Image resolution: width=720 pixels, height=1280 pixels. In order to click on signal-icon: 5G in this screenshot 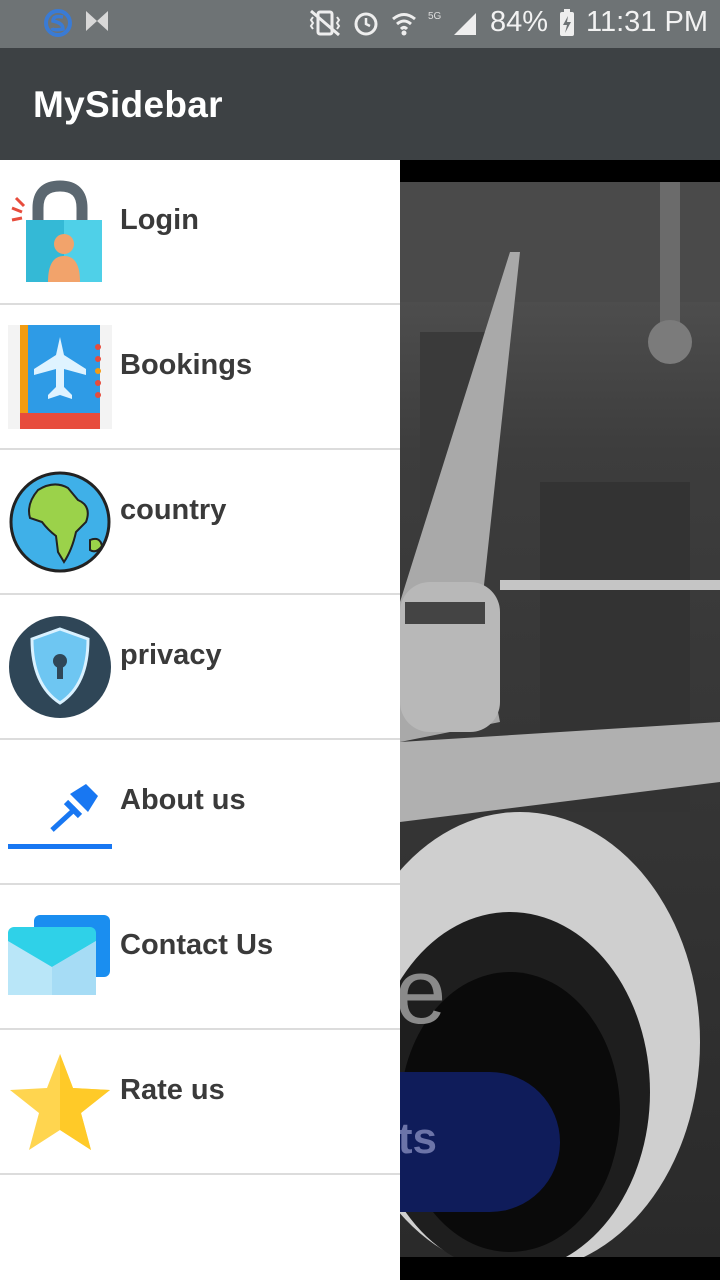, I will do `click(452, 23)`.